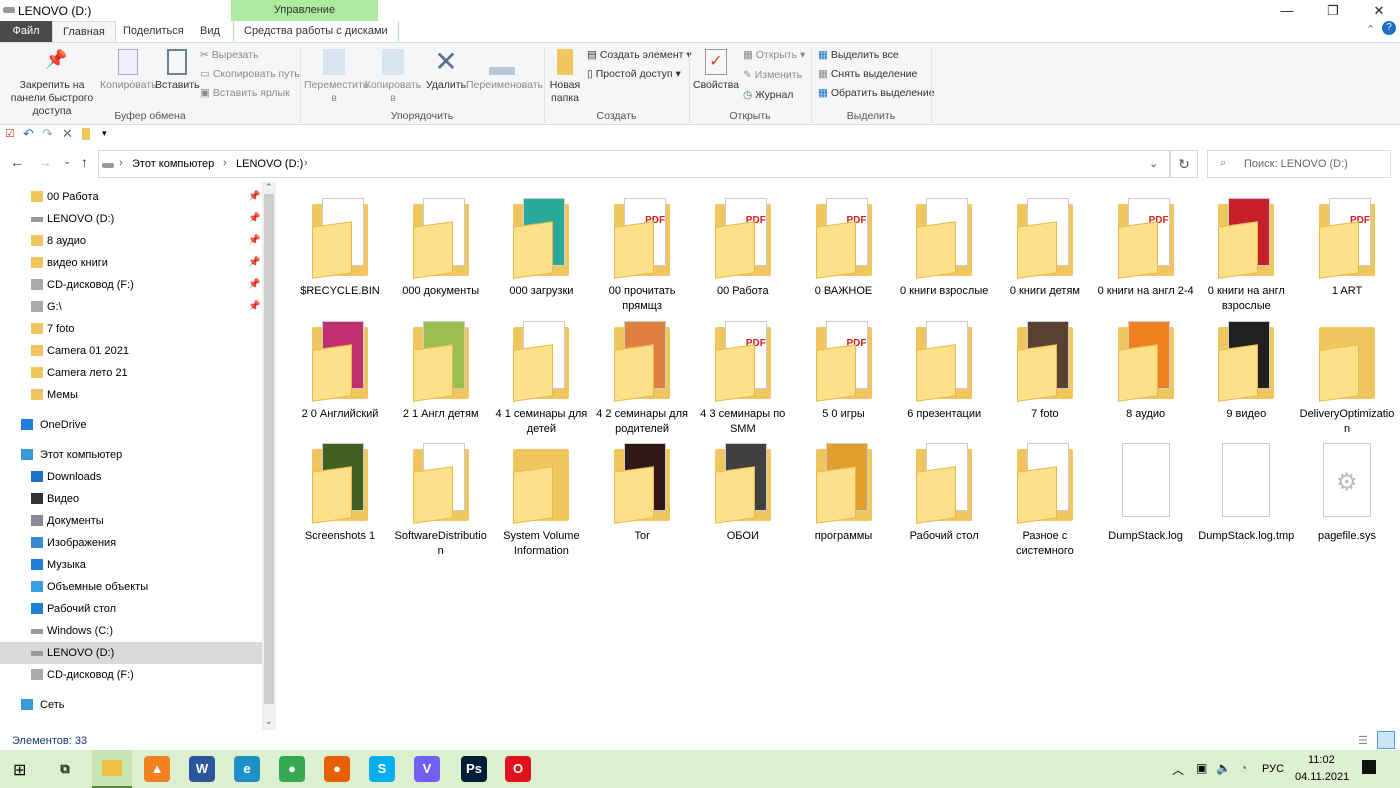 This screenshot has height=788, width=1400. Describe the element at coordinates (944, 247) in the screenshot. I see `file-item: 0 книги взрослые` at that location.